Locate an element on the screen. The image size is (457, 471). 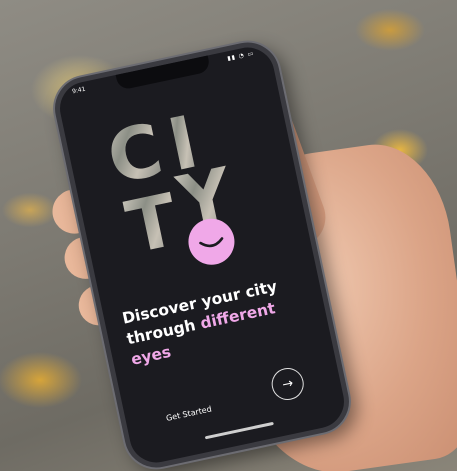
next-button: → is located at coordinates (287, 384).